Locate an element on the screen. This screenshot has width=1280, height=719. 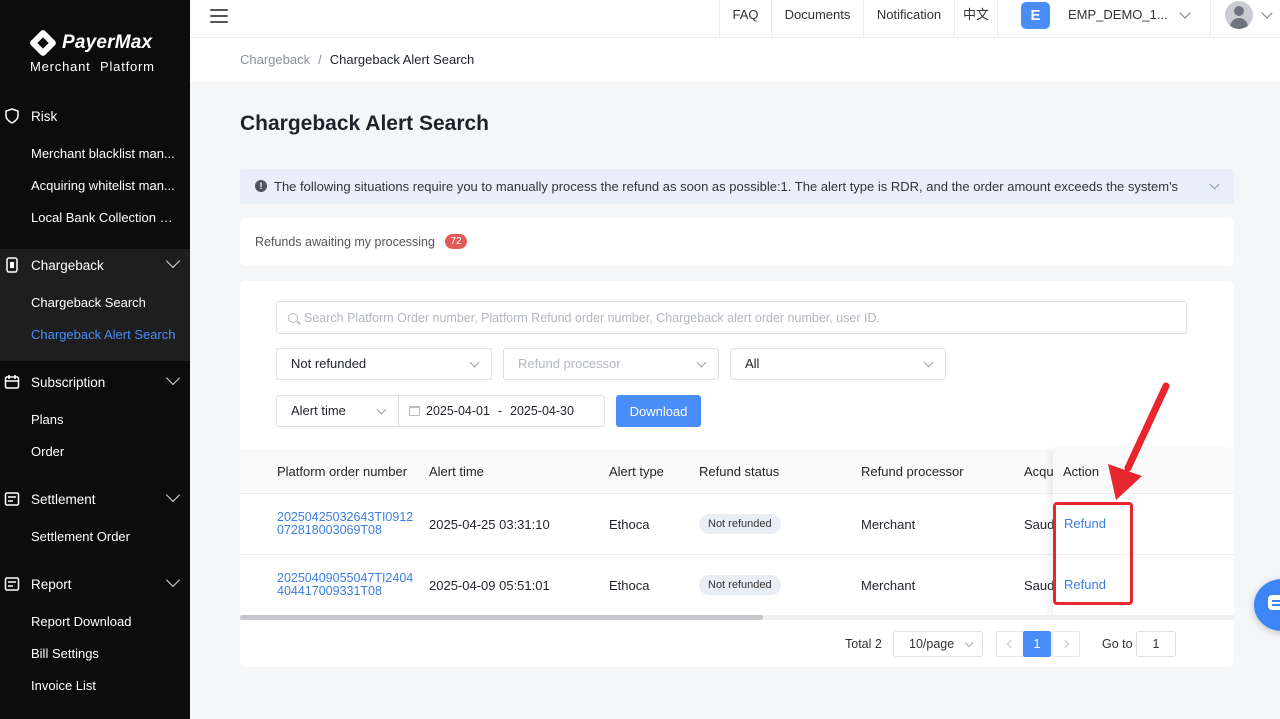
column-header-action: Action is located at coordinates (1081, 471).